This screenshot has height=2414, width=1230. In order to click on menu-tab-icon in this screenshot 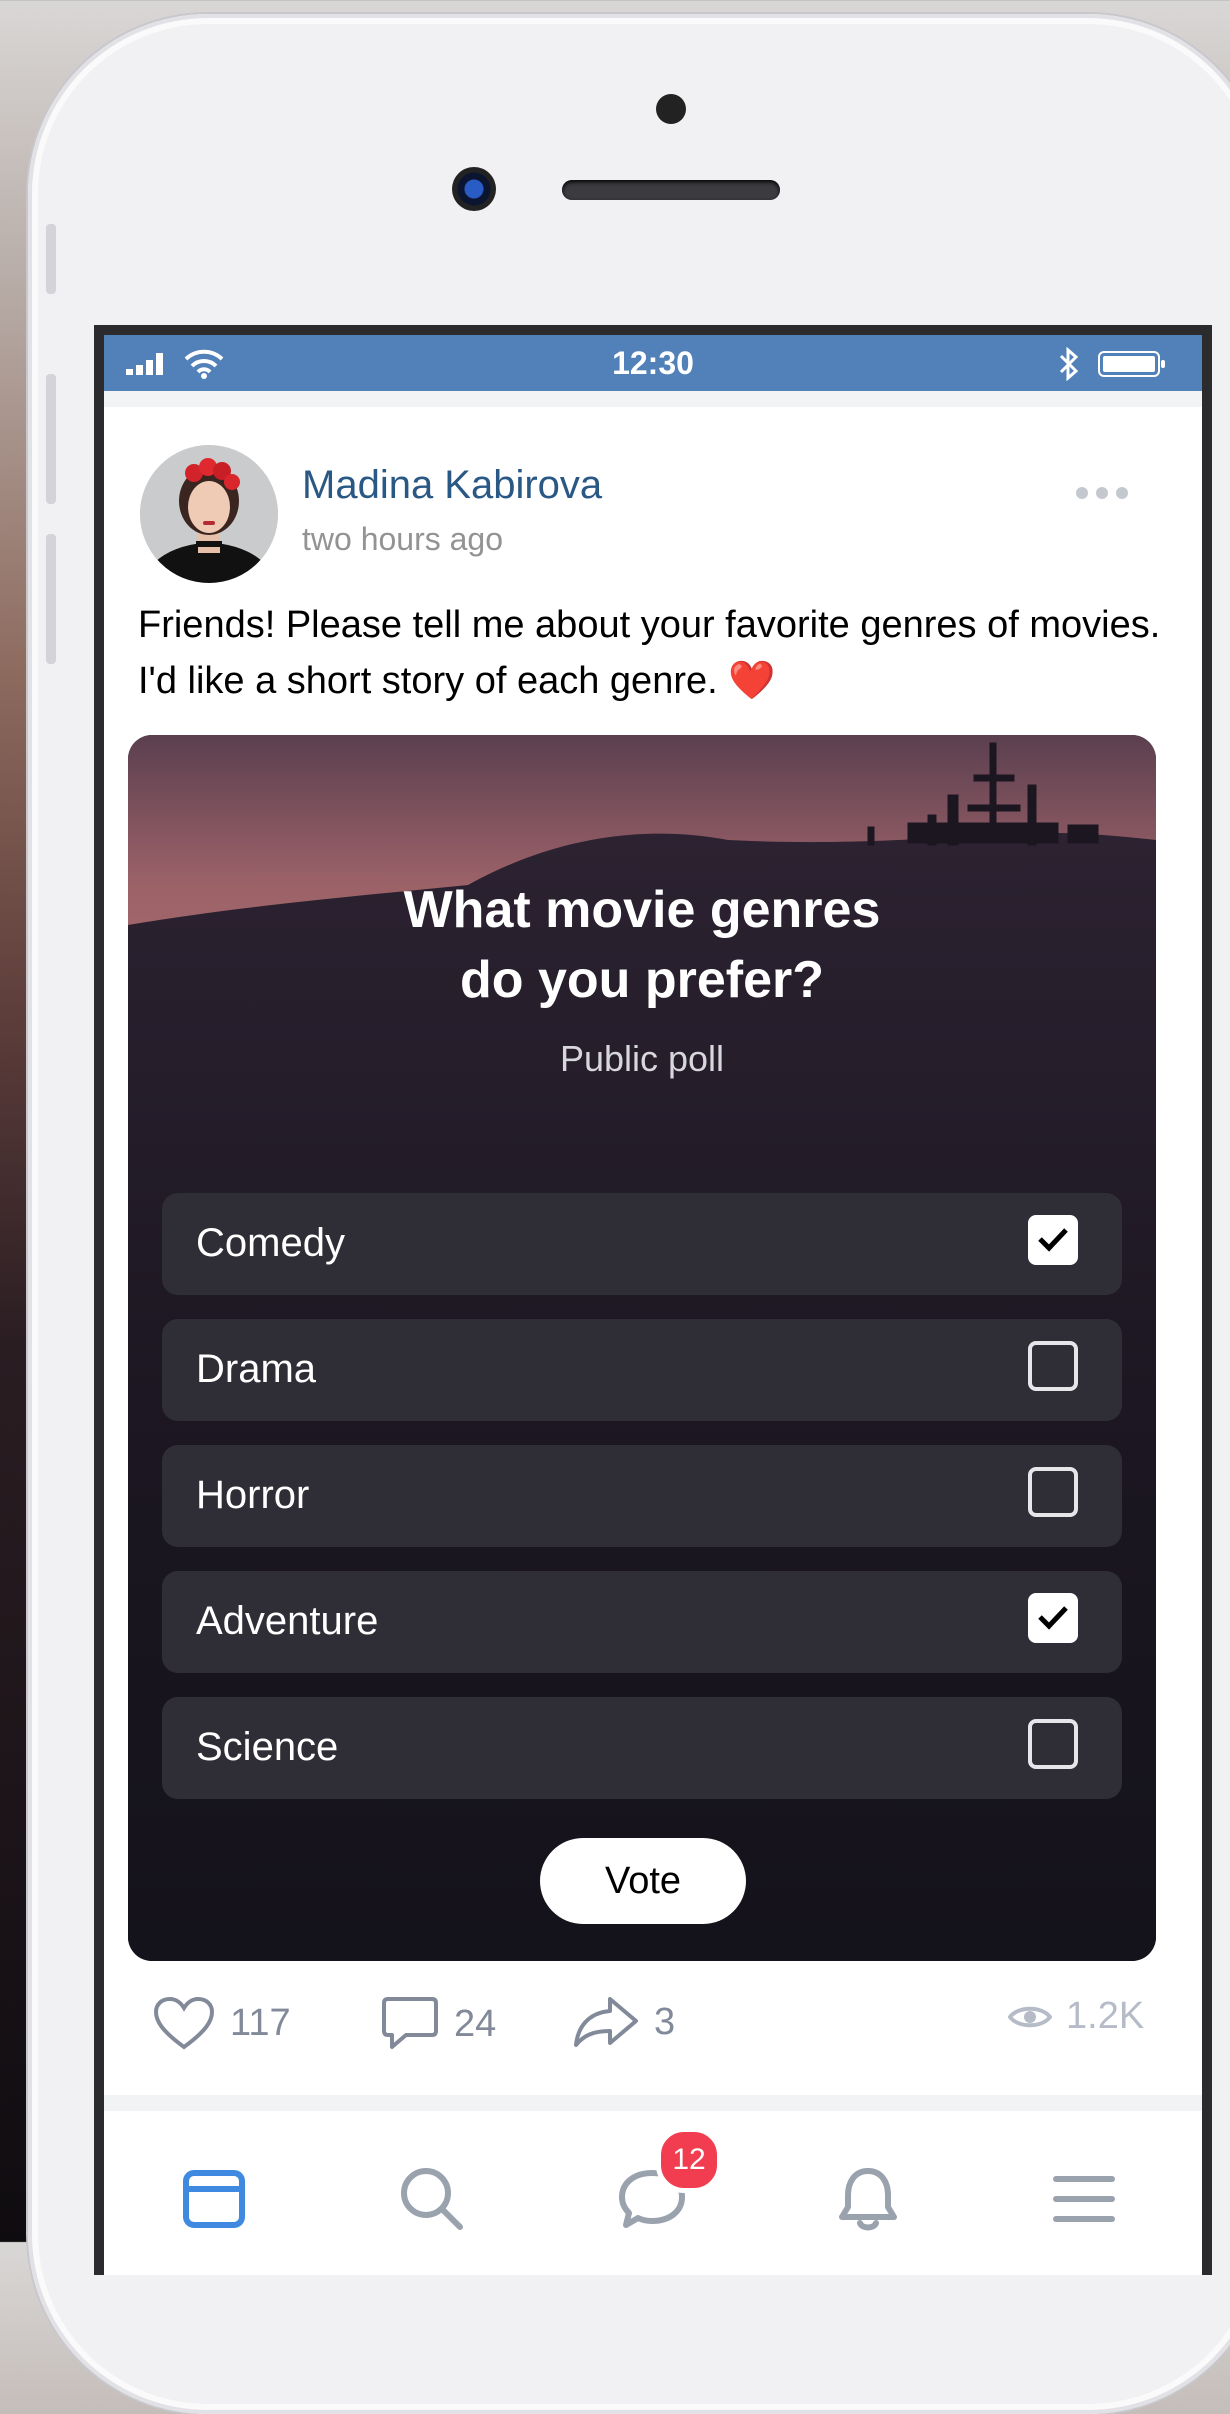, I will do `click(1084, 2199)`.